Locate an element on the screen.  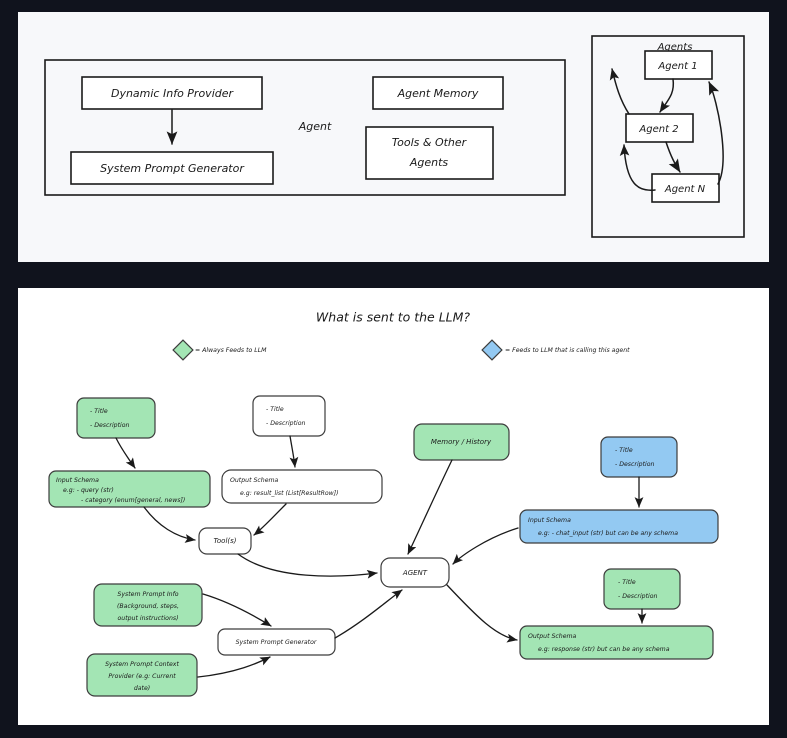
memory-history-label: Memory / History is located at coordinates (461, 442).